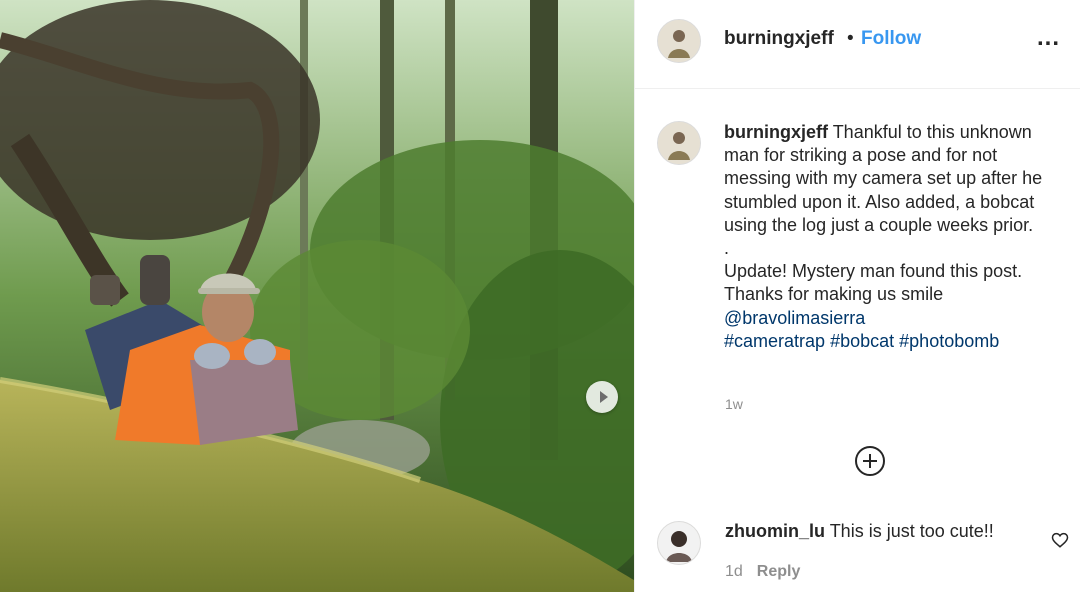 The width and height of the screenshot is (1080, 592). Describe the element at coordinates (862, 341) in the screenshot. I see `hashtag-link: #bobcat` at that location.